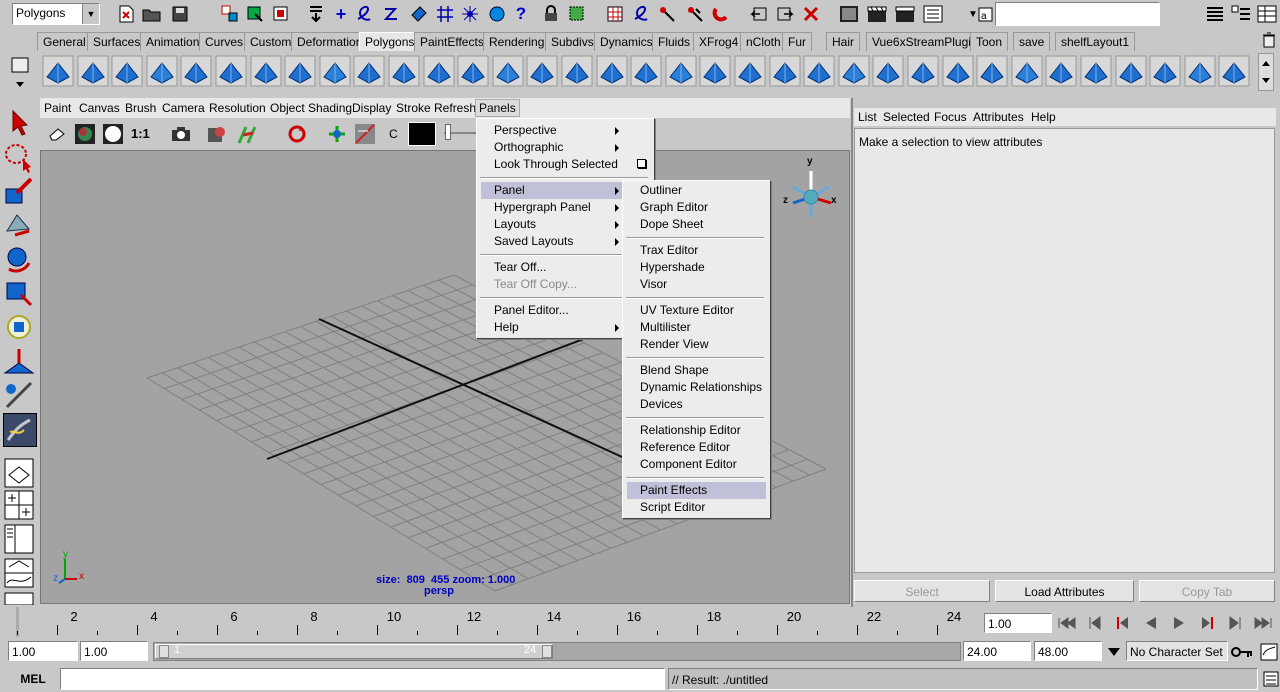 Image resolution: width=1280 pixels, height=692 pixels. I want to click on go-to-end-icon, so click(1263, 623).